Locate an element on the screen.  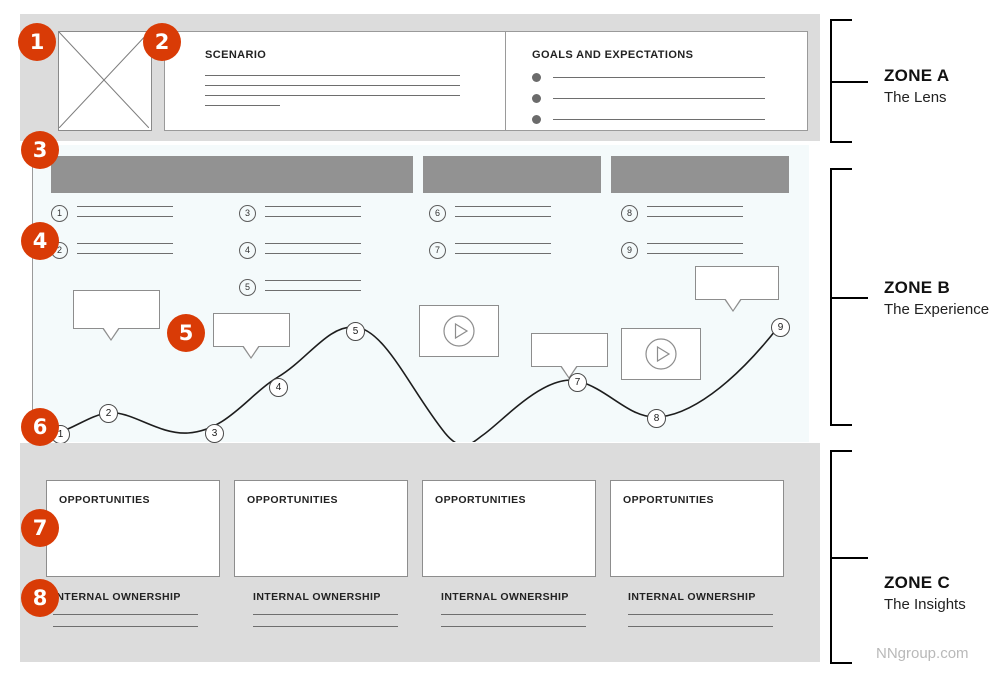
scenario-lines is located at coordinates (332, 95).